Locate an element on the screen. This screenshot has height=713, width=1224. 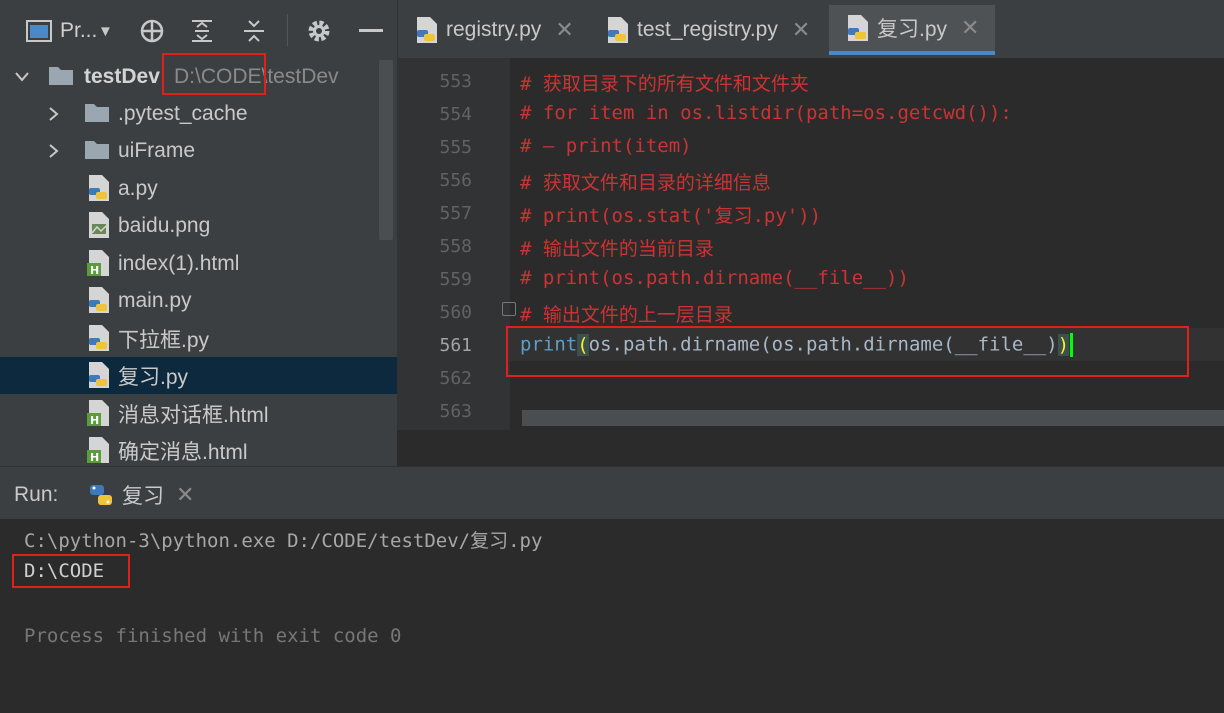
tree-item-label: index(1).html is located at coordinates (179, 263).